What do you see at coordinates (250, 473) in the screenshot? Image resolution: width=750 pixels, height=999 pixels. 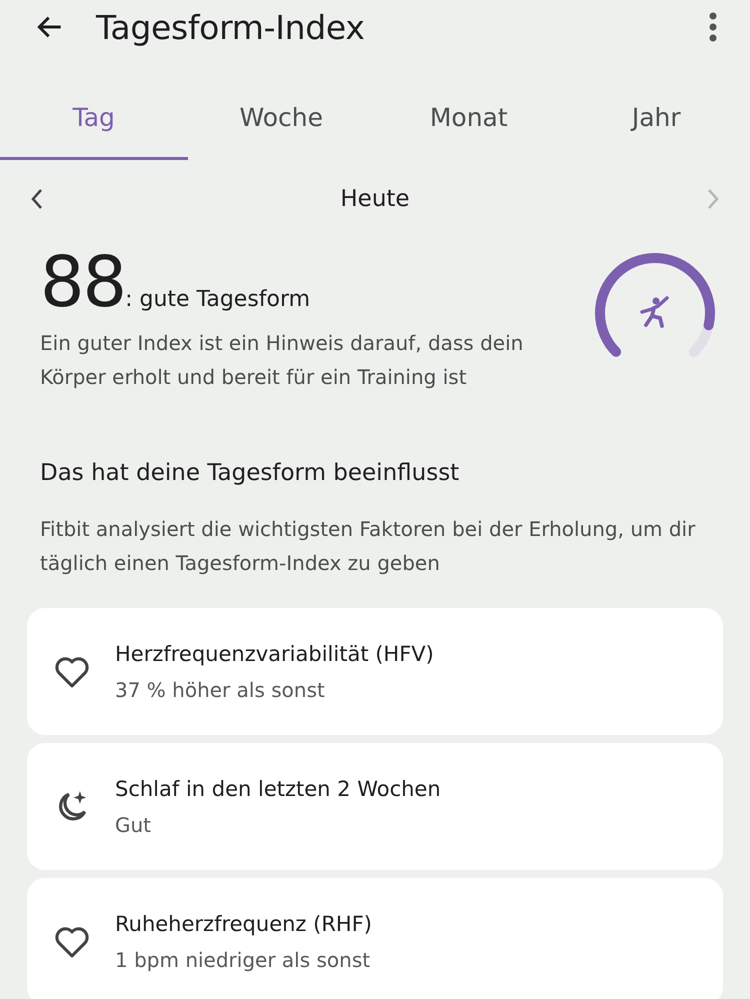 I see `section-title: Das hat deine Tagesform beeinflusst` at bounding box center [250, 473].